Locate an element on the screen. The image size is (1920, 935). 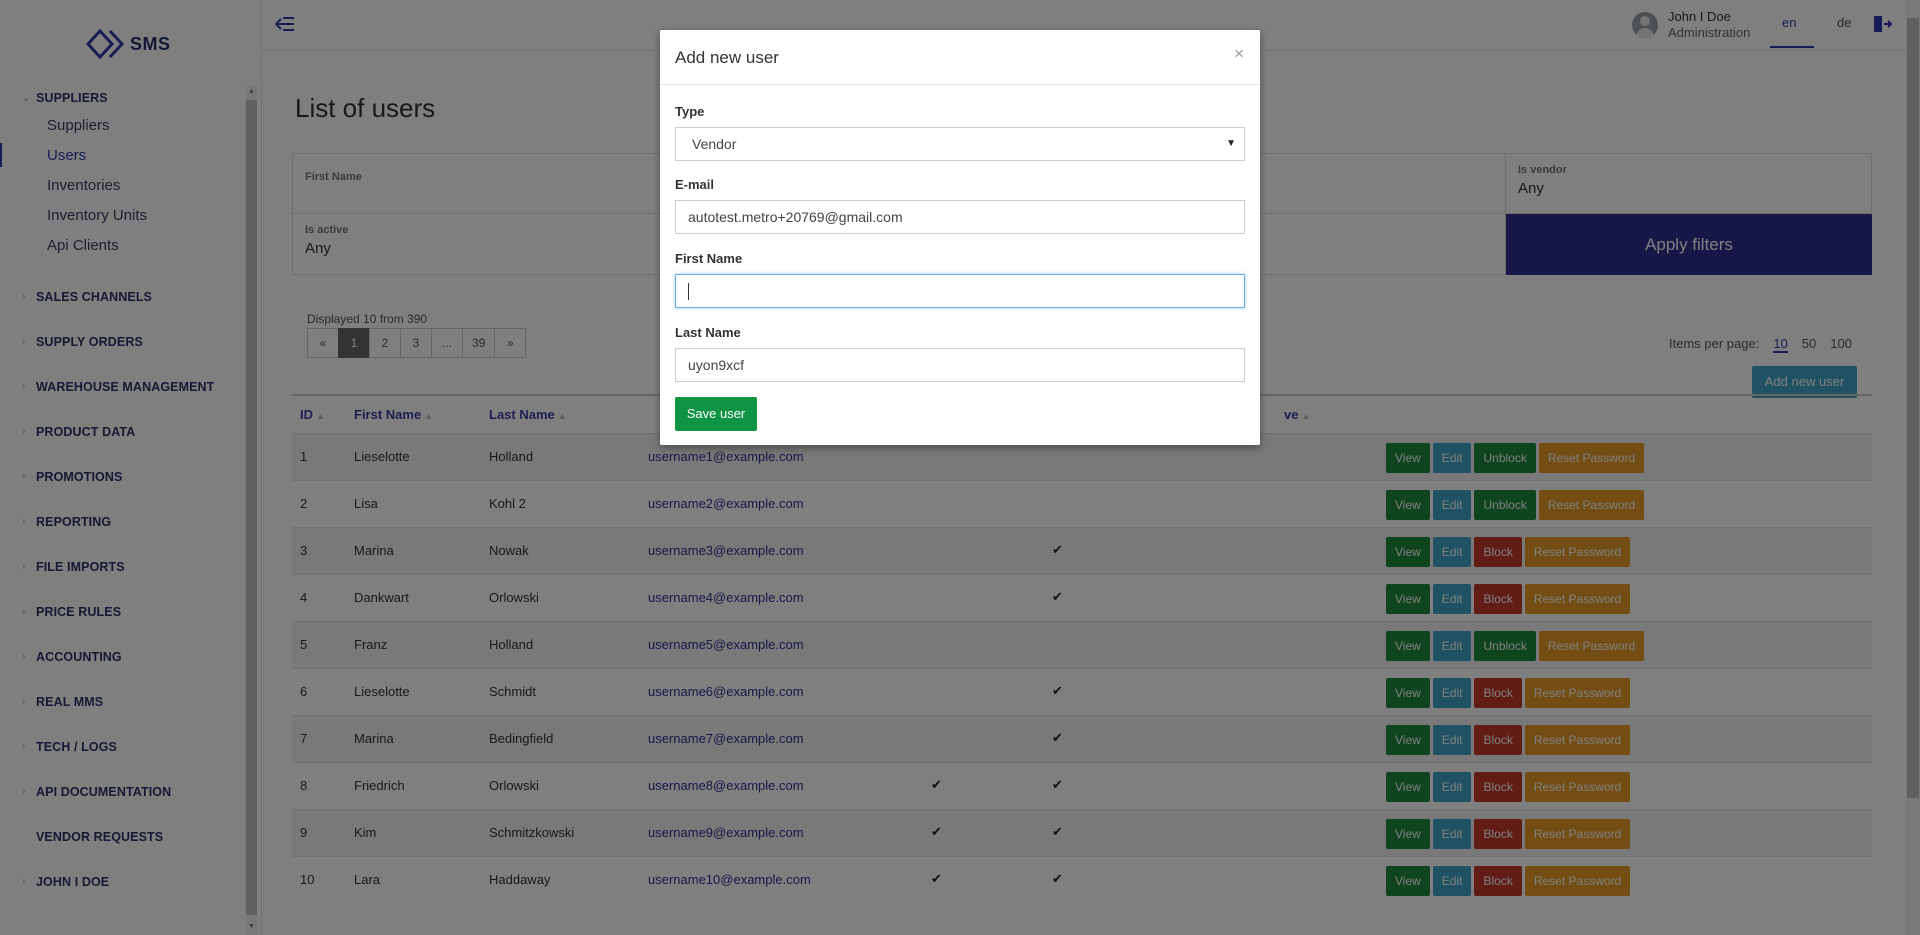
type-select-value: Vendor is located at coordinates (714, 144).